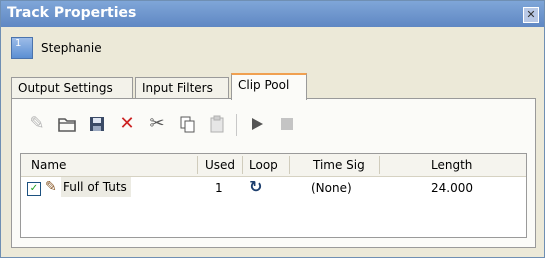 Image resolution: width=545 pixels, height=258 pixels. What do you see at coordinates (263, 165) in the screenshot?
I see `column-header-loop: Loop` at bounding box center [263, 165].